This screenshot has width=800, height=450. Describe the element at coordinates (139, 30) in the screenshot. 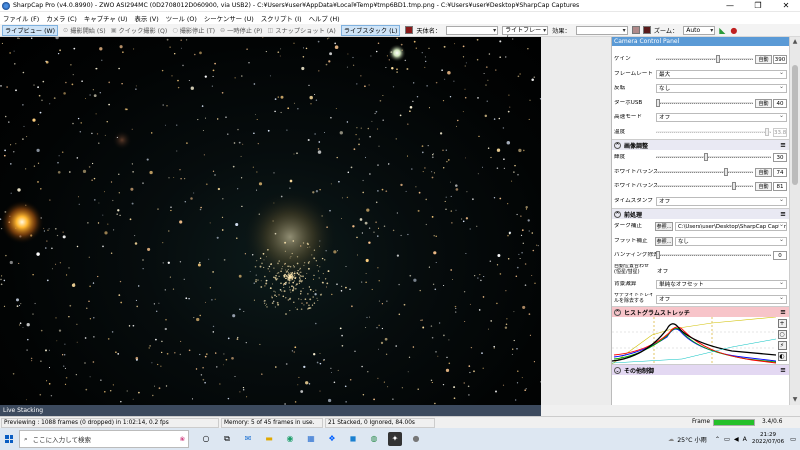

I see `quick-capture-button: ▣ クイック撮影 (Q)` at that location.